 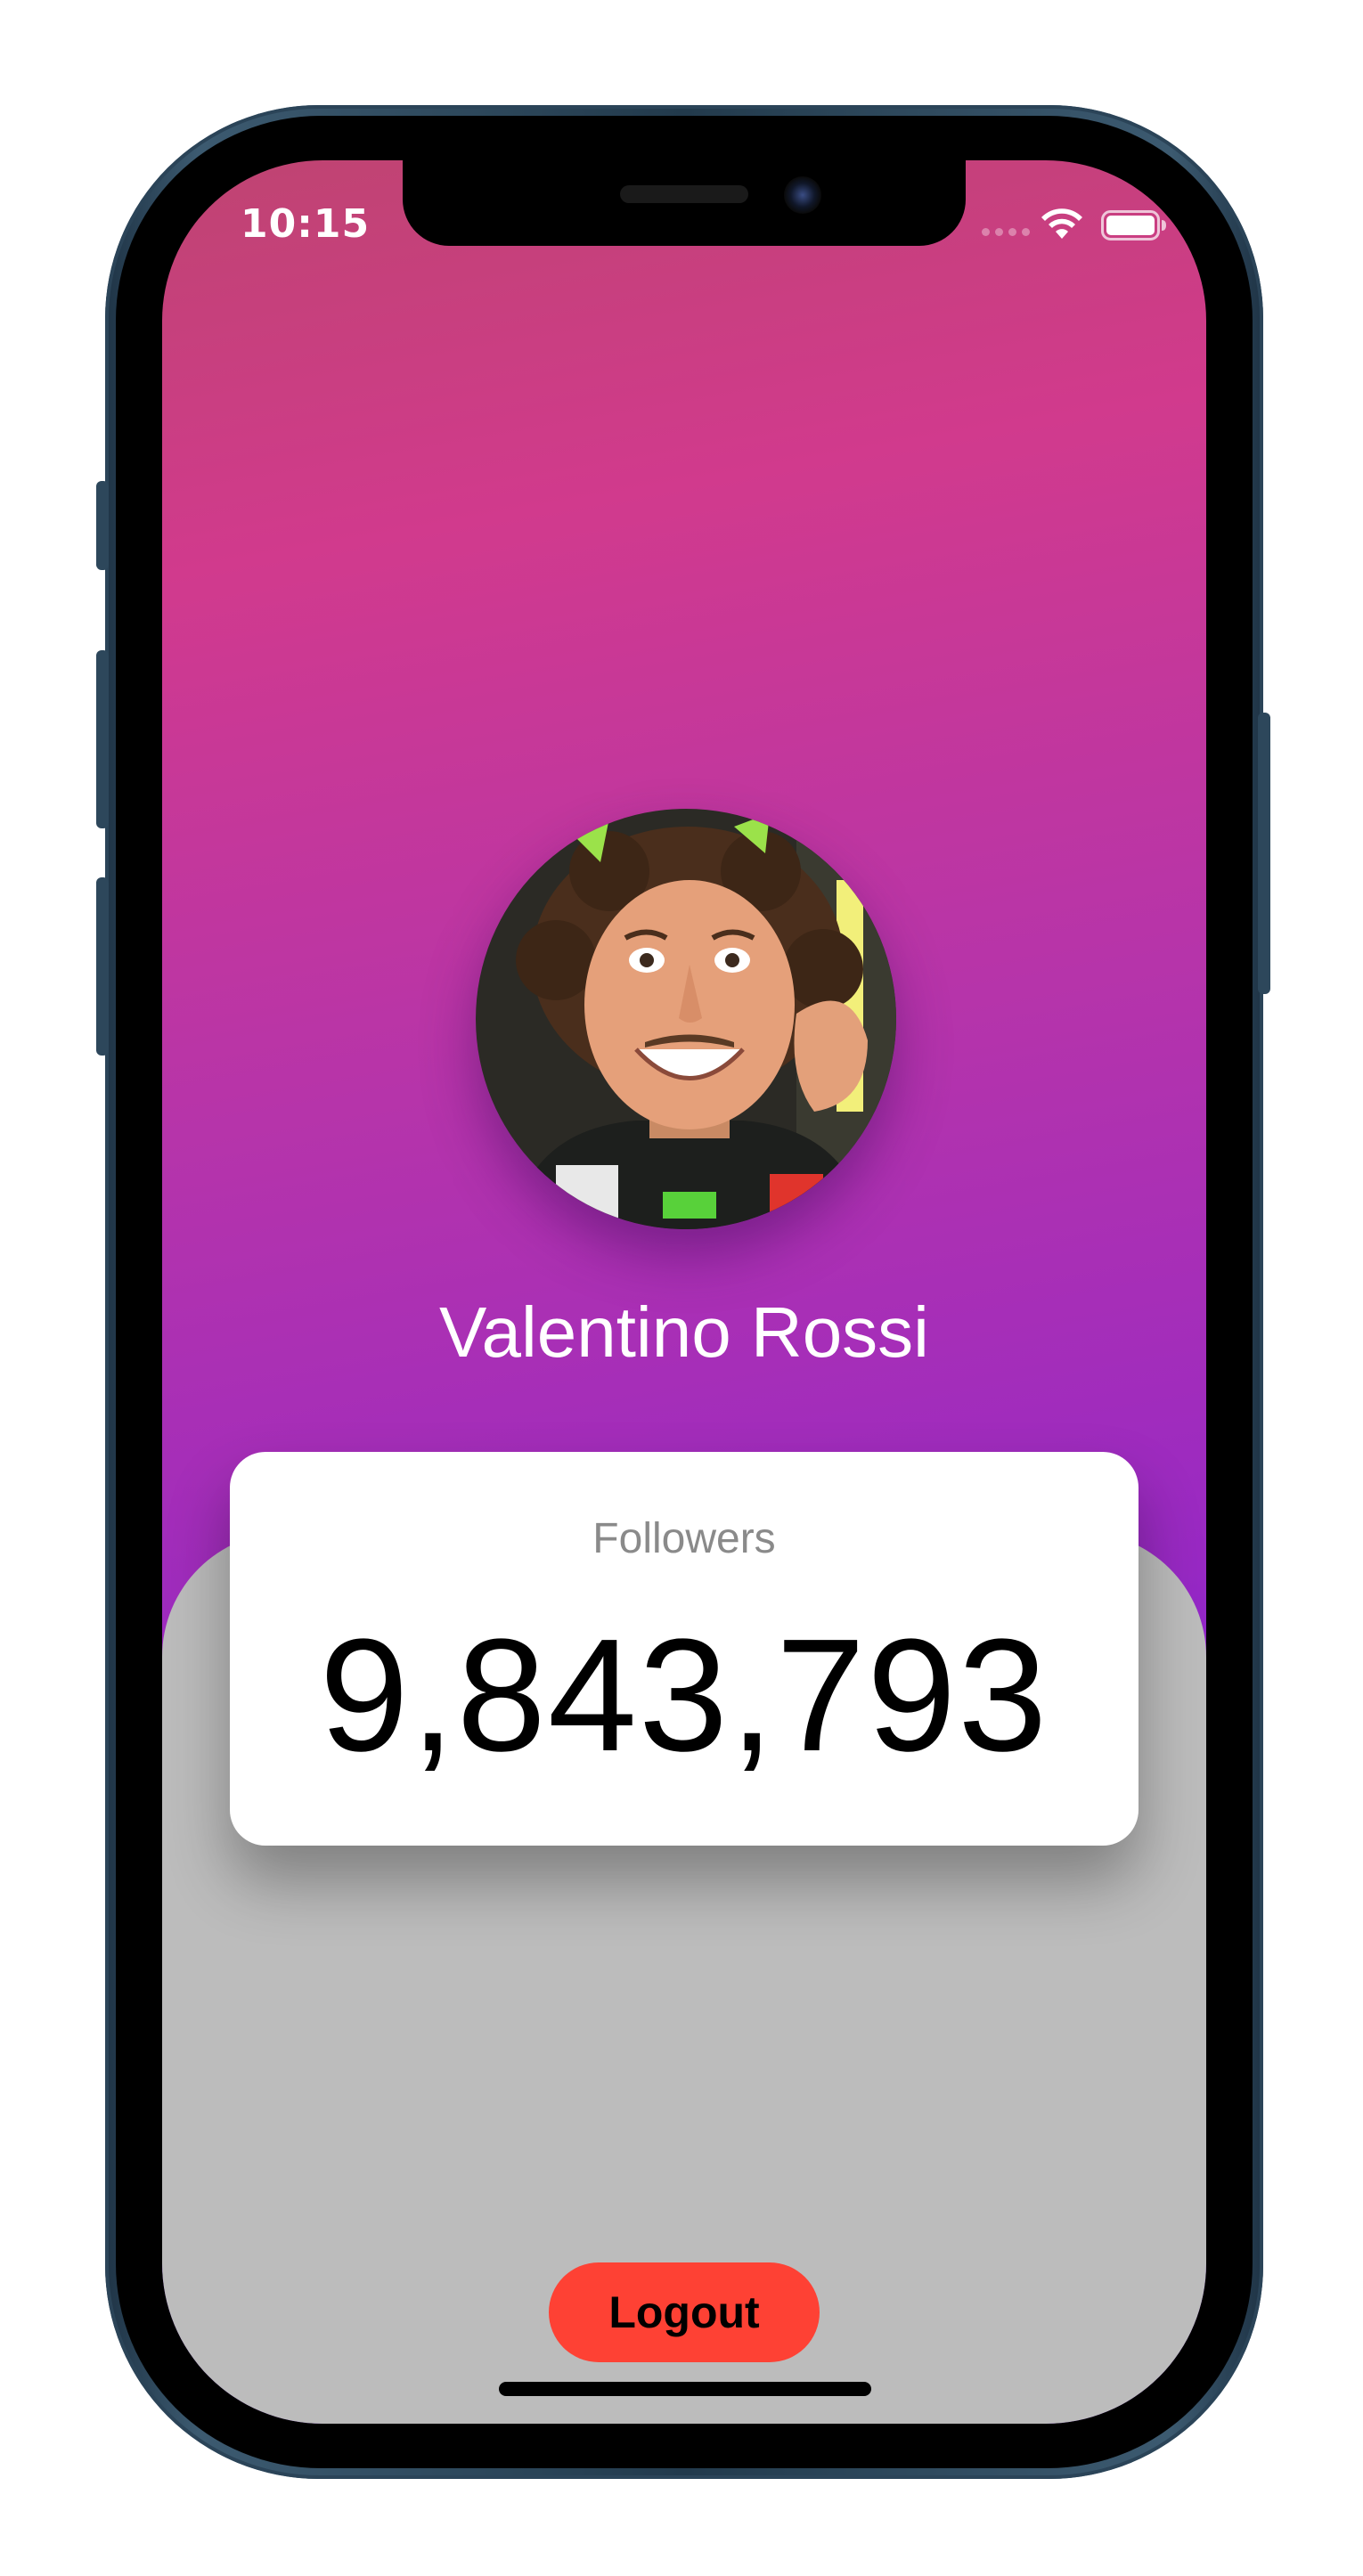 I want to click on avatar-photo, so click(x=686, y=1019).